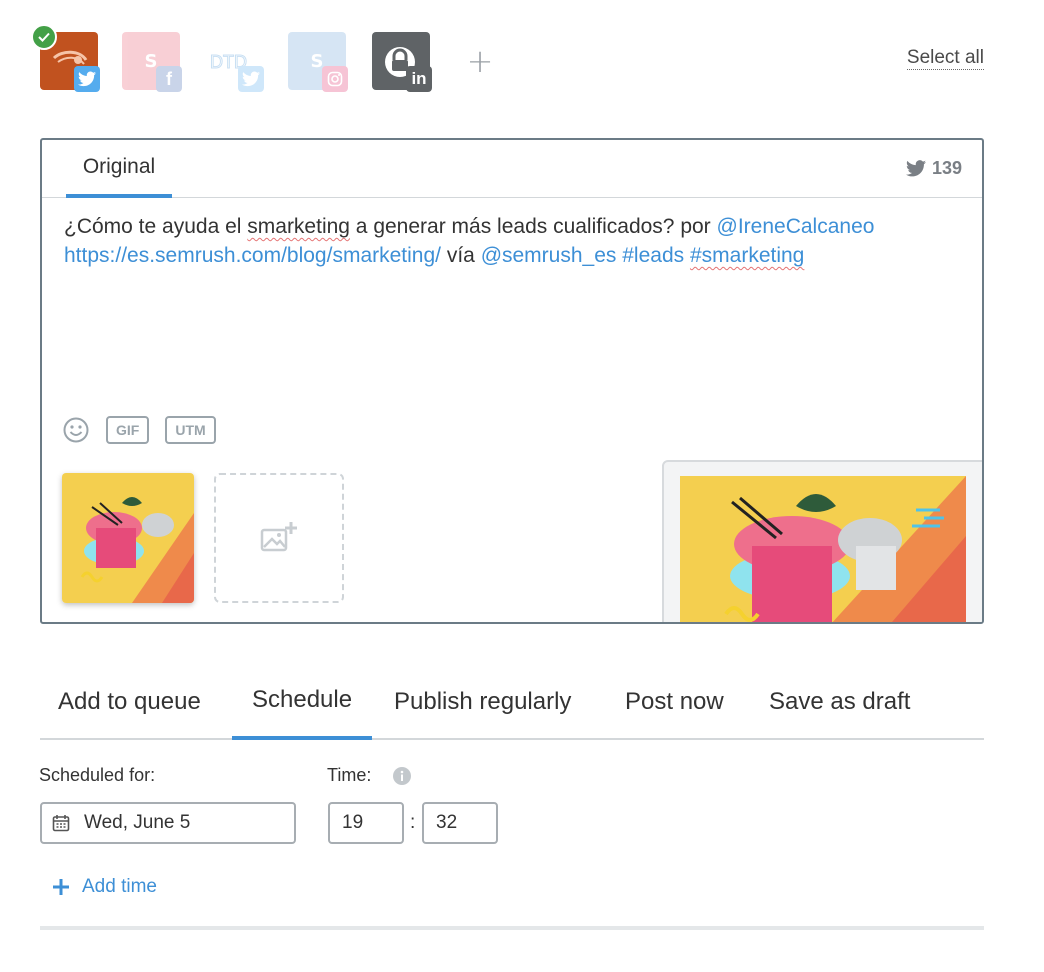 Image resolution: width=1044 pixels, height=972 pixels. Describe the element at coordinates (512, 928) in the screenshot. I see `section-divider` at that location.